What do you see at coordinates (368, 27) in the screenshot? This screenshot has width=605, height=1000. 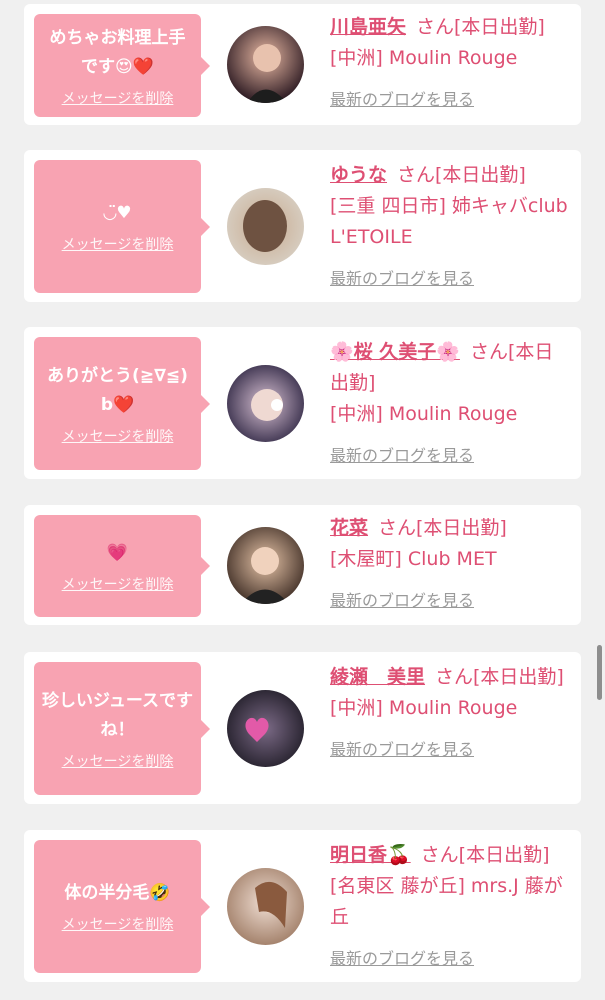 I see `cast-name-link: 川島亜矢` at bounding box center [368, 27].